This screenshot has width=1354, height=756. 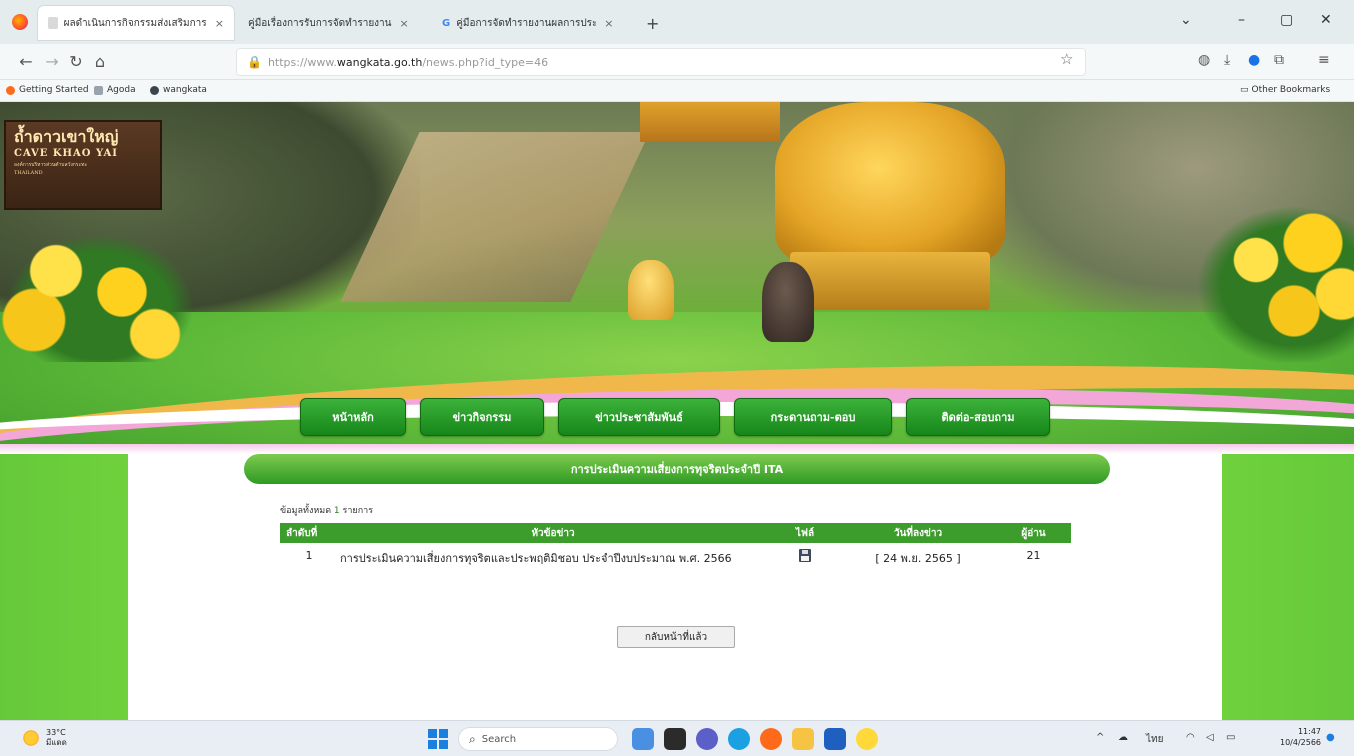 I want to click on menu-hamburger-icon: ≡, so click(x=1324, y=60).